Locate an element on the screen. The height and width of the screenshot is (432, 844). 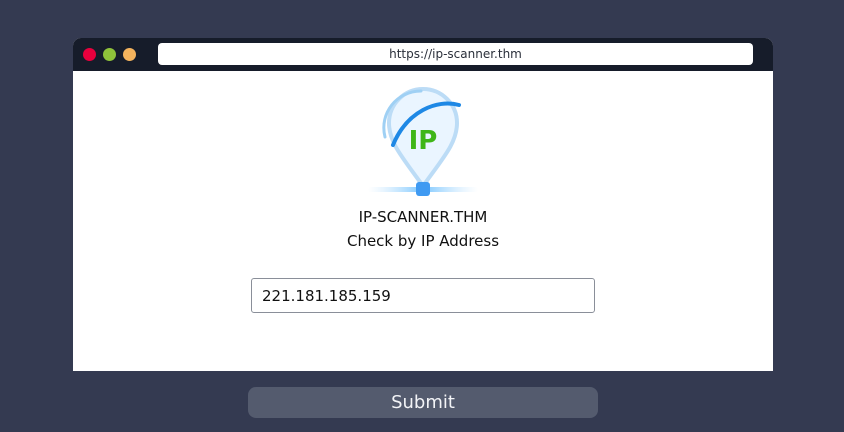
site-subtitle: Check by IP Address is located at coordinates (423, 241).